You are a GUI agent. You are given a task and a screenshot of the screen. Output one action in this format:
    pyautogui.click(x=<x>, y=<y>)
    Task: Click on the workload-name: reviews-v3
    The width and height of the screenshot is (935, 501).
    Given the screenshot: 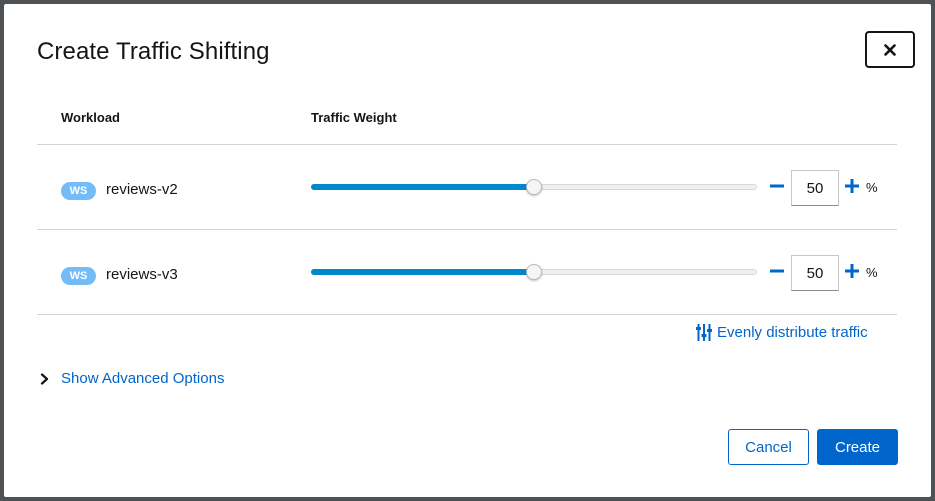 What is the action you would take?
    pyautogui.click(x=142, y=274)
    